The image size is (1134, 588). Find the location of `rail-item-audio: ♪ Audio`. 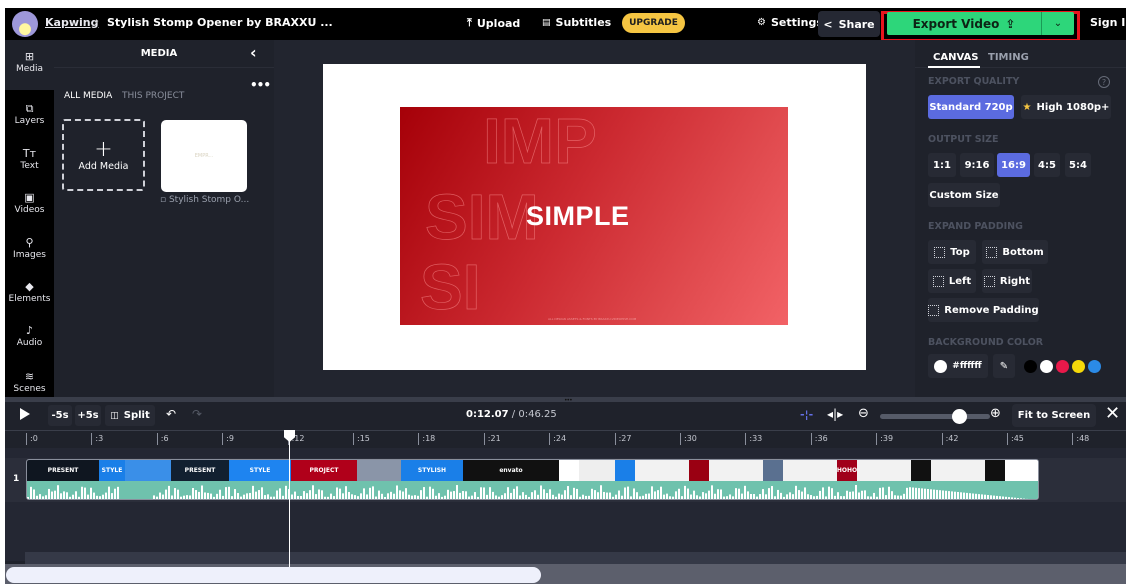

rail-item-audio: ♪ Audio is located at coordinates (29, 336).